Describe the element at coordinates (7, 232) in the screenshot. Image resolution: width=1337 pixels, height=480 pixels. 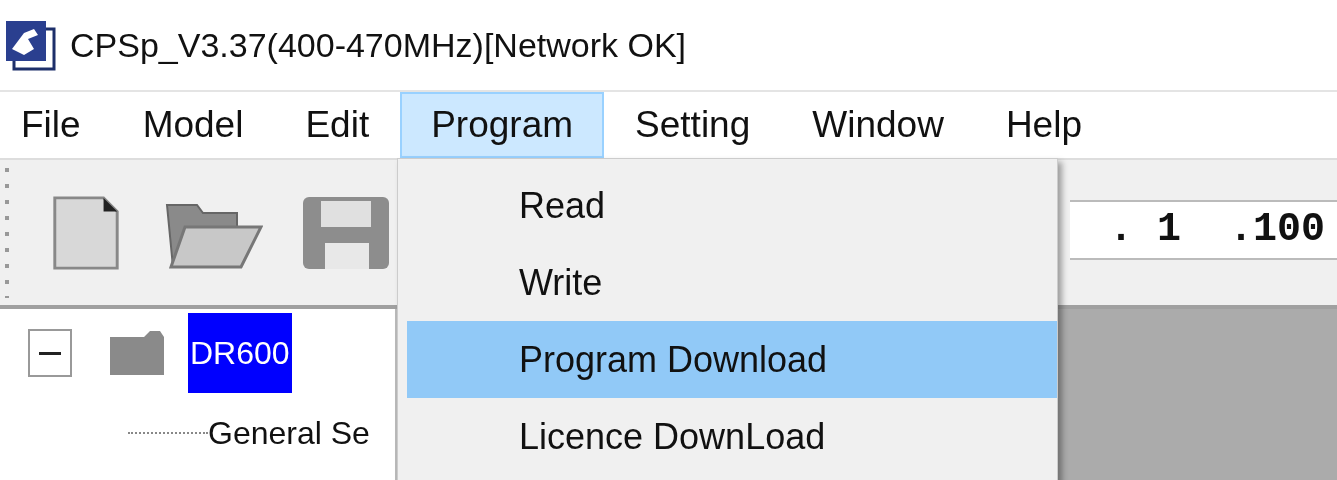
I see `toolbar-grip` at that location.